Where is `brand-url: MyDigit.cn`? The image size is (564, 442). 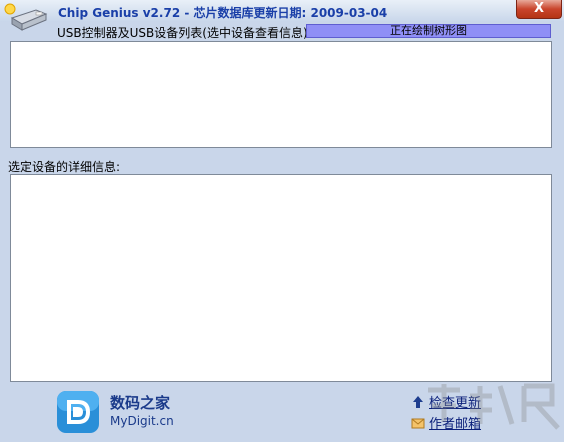 brand-url: MyDigit.cn is located at coordinates (142, 421).